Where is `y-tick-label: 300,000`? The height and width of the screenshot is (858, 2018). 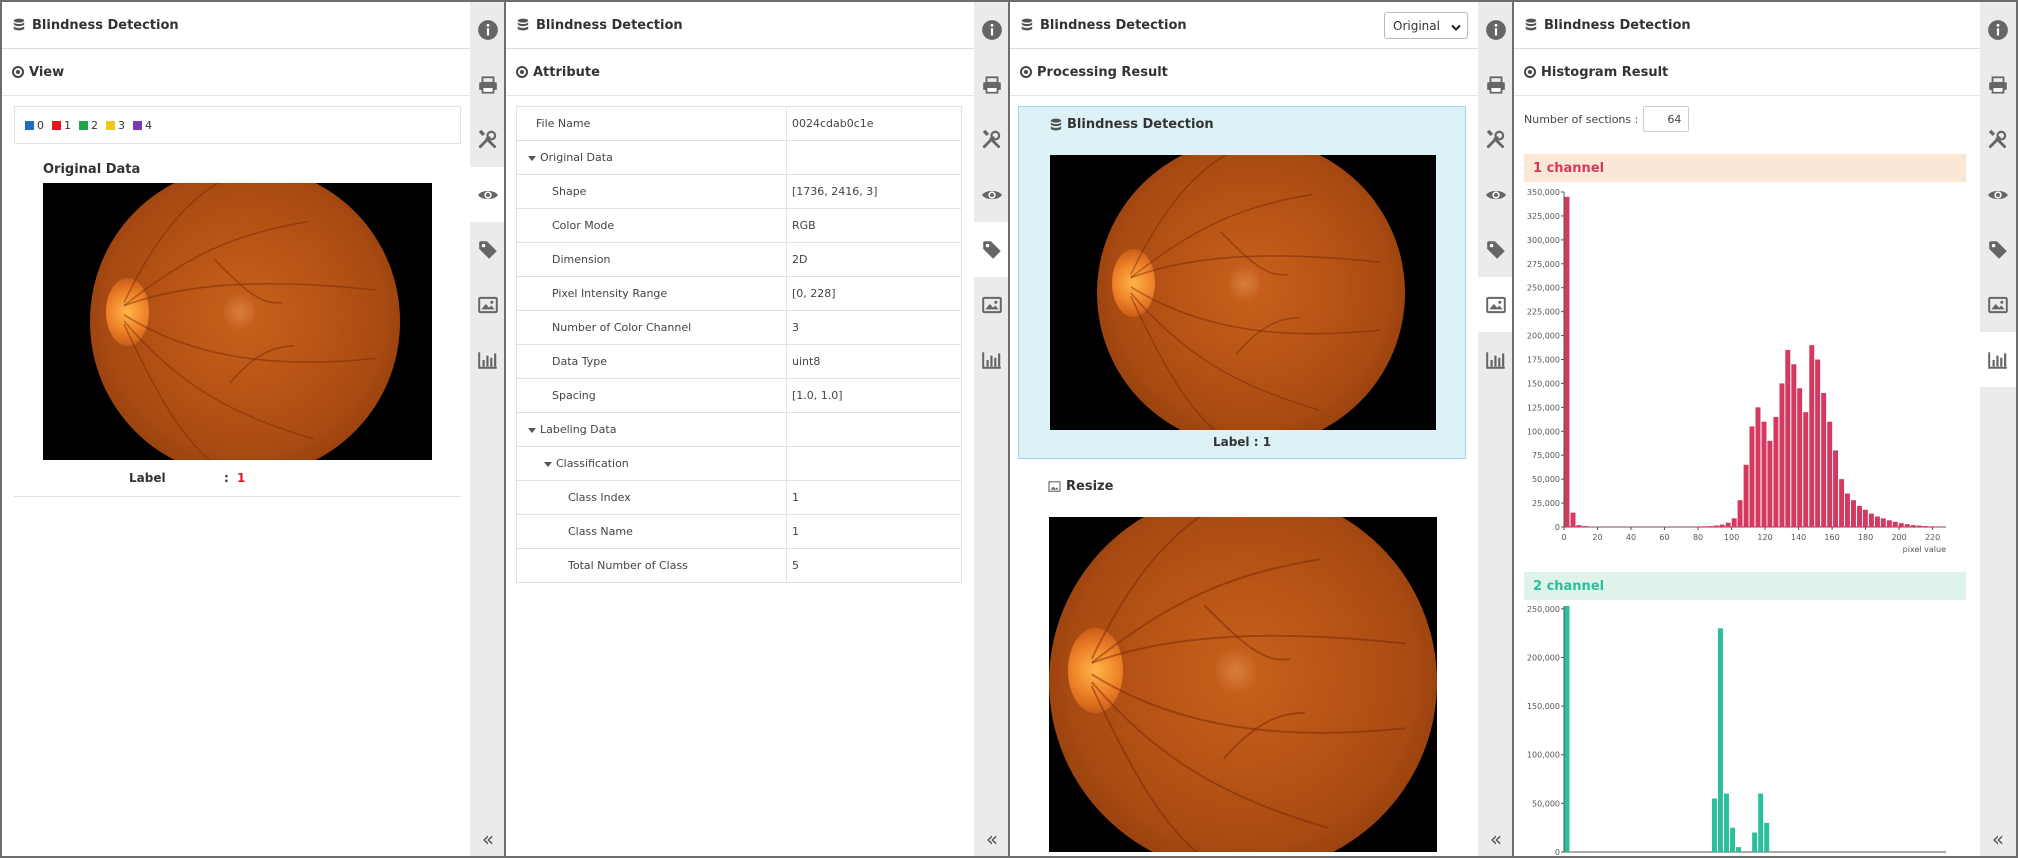
y-tick-label: 300,000 is located at coordinates (1543, 240).